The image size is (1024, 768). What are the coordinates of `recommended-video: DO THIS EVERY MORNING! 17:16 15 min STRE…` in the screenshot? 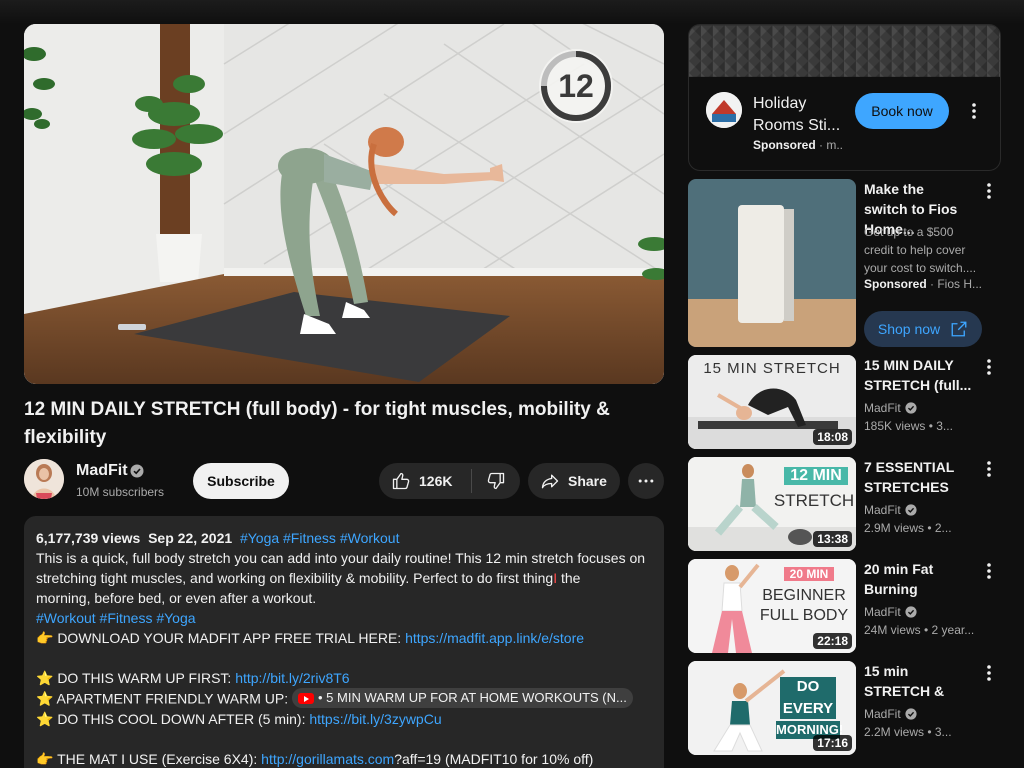 It's located at (844, 709).